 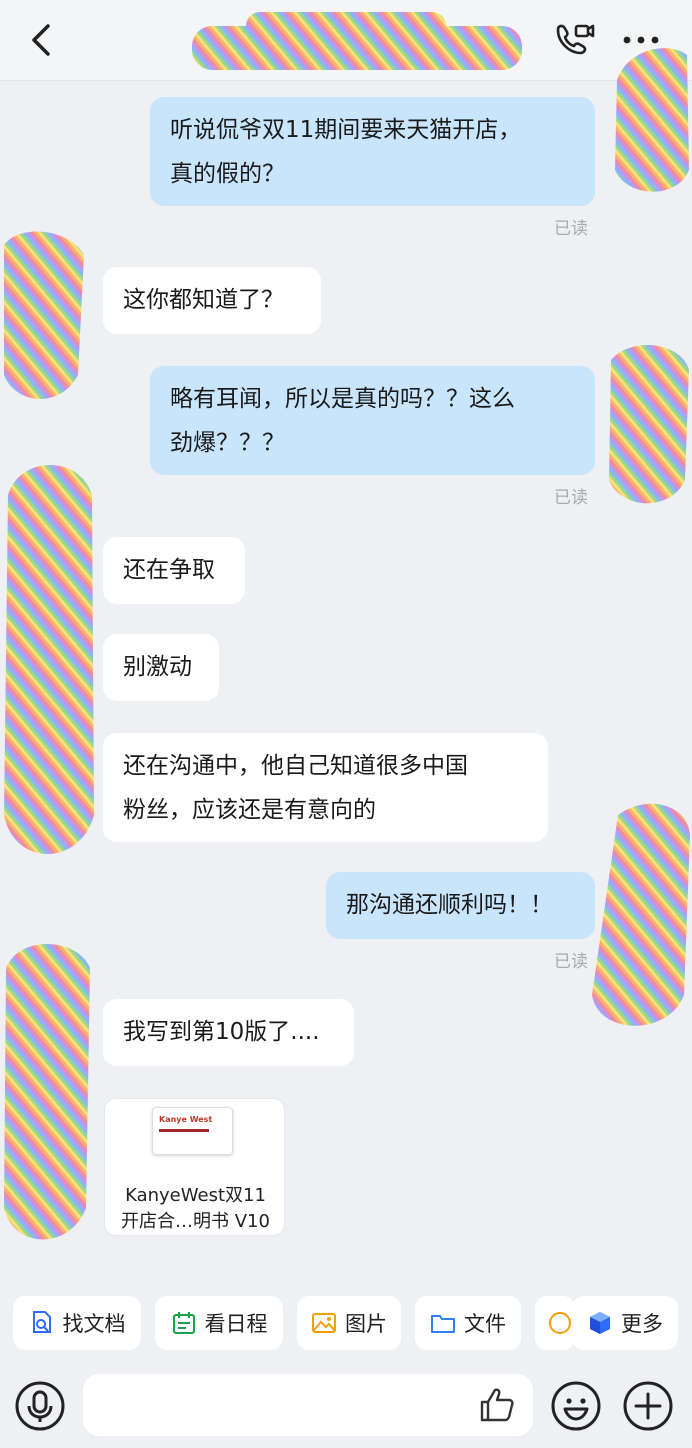 What do you see at coordinates (194, 1167) in the screenshot?
I see `file-message-card: Kanye West KanyeWest双11 开店合…明书 V10` at bounding box center [194, 1167].